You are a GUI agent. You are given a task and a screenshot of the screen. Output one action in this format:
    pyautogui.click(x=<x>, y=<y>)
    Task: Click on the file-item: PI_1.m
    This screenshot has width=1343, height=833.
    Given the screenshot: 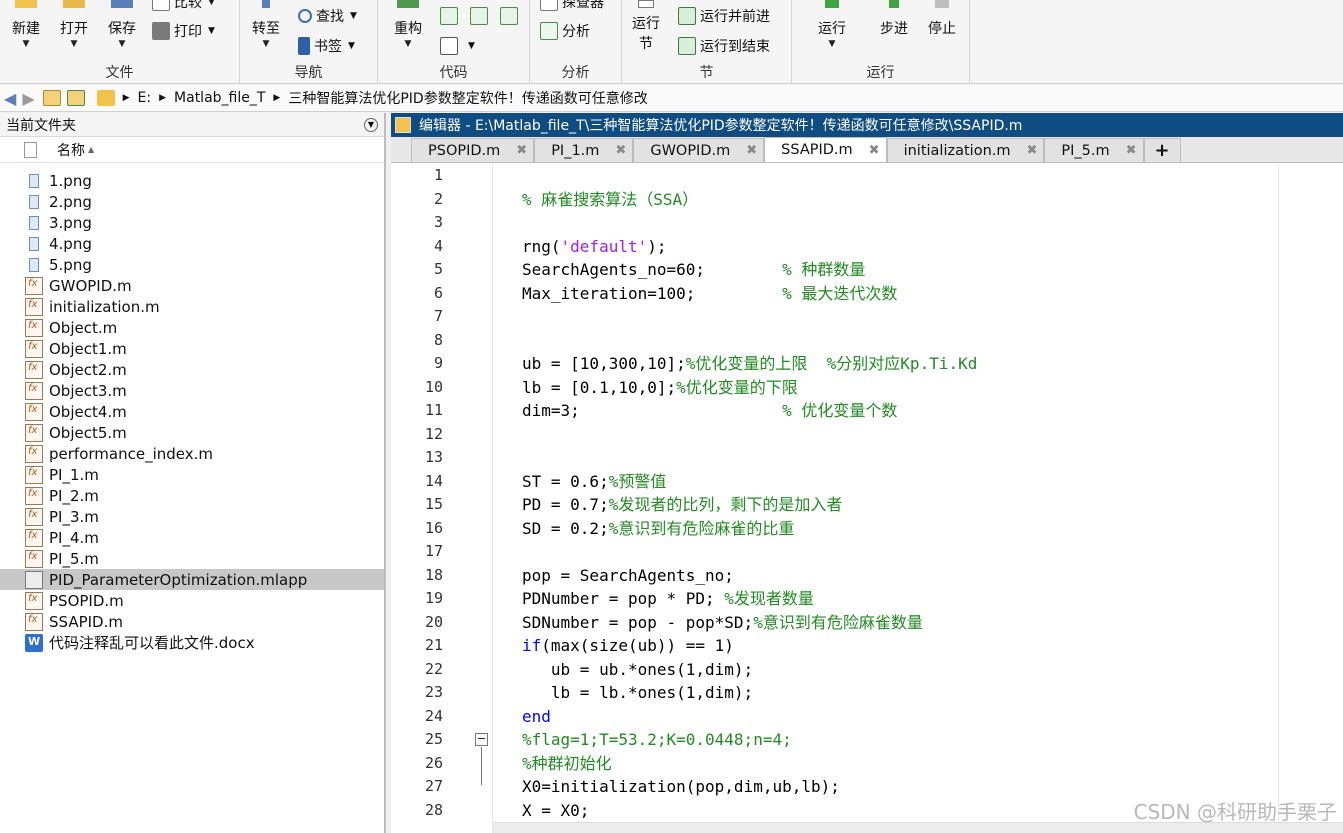 What is the action you would take?
    pyautogui.click(x=192, y=474)
    